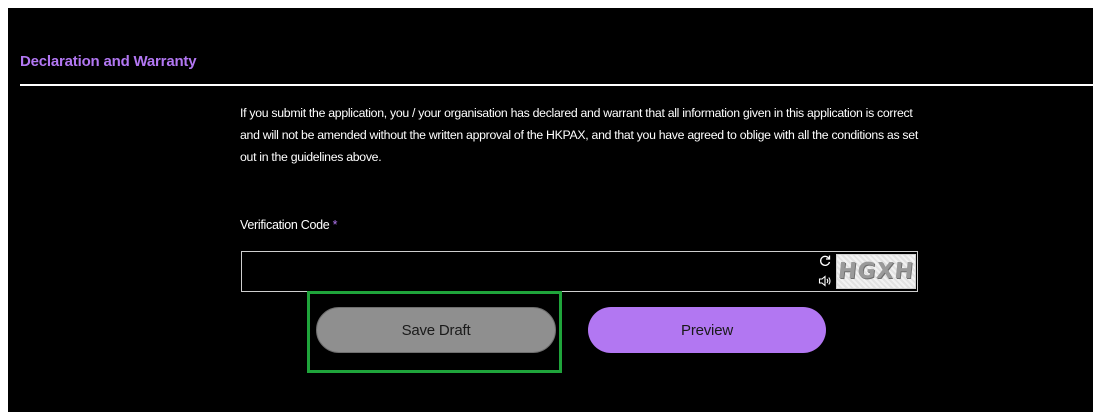  What do you see at coordinates (825, 272) in the screenshot?
I see `captcha-controls` at bounding box center [825, 272].